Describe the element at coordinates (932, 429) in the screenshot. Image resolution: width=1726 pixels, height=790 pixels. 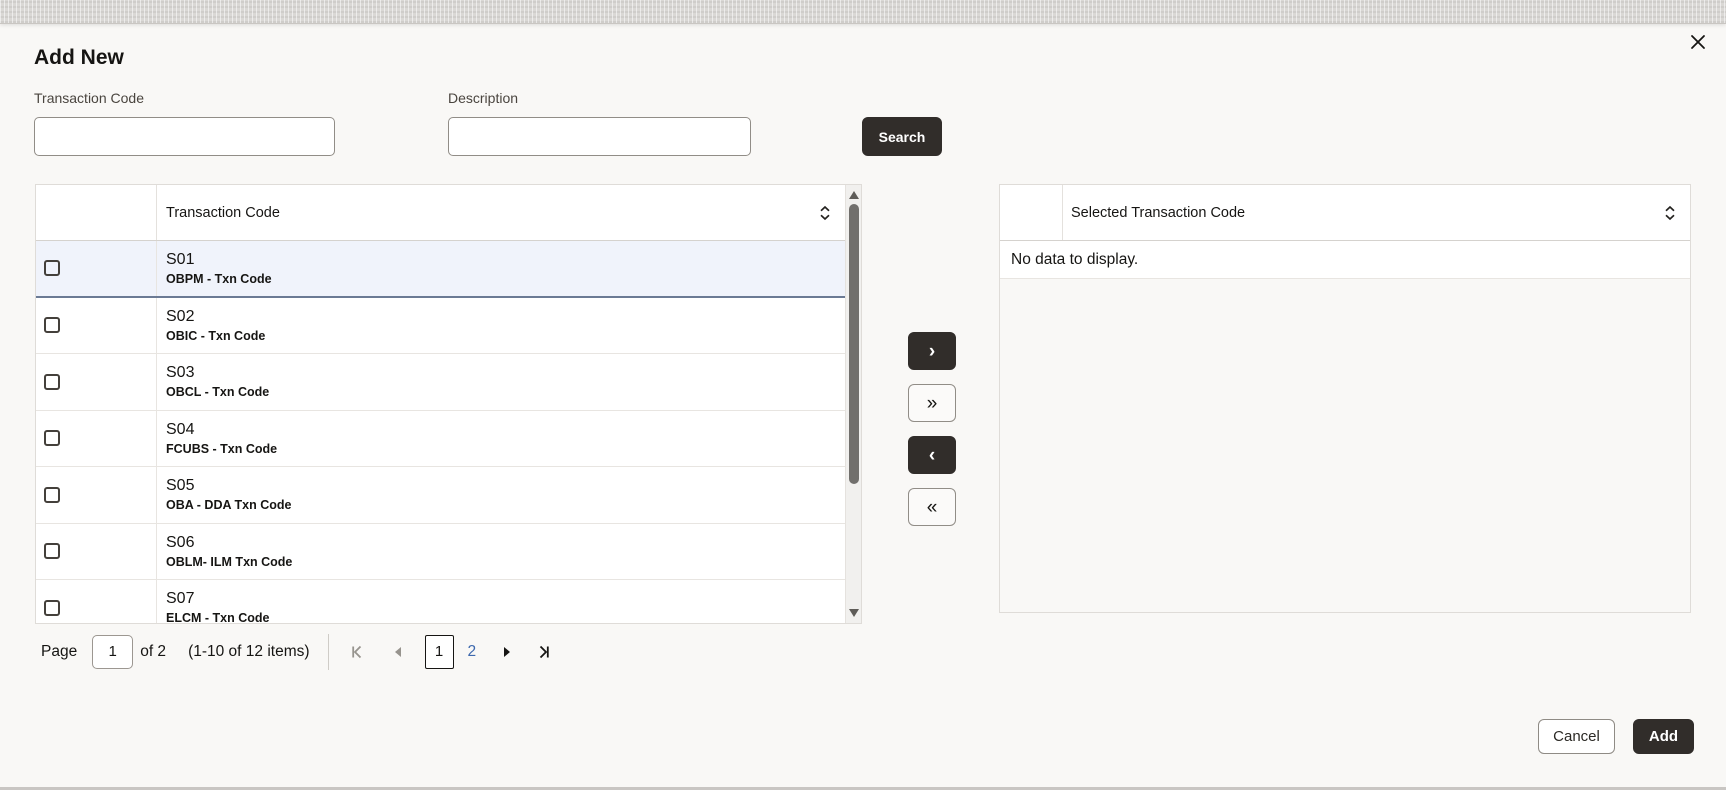
I see `transfer-controls: › » ‹ «` at that location.